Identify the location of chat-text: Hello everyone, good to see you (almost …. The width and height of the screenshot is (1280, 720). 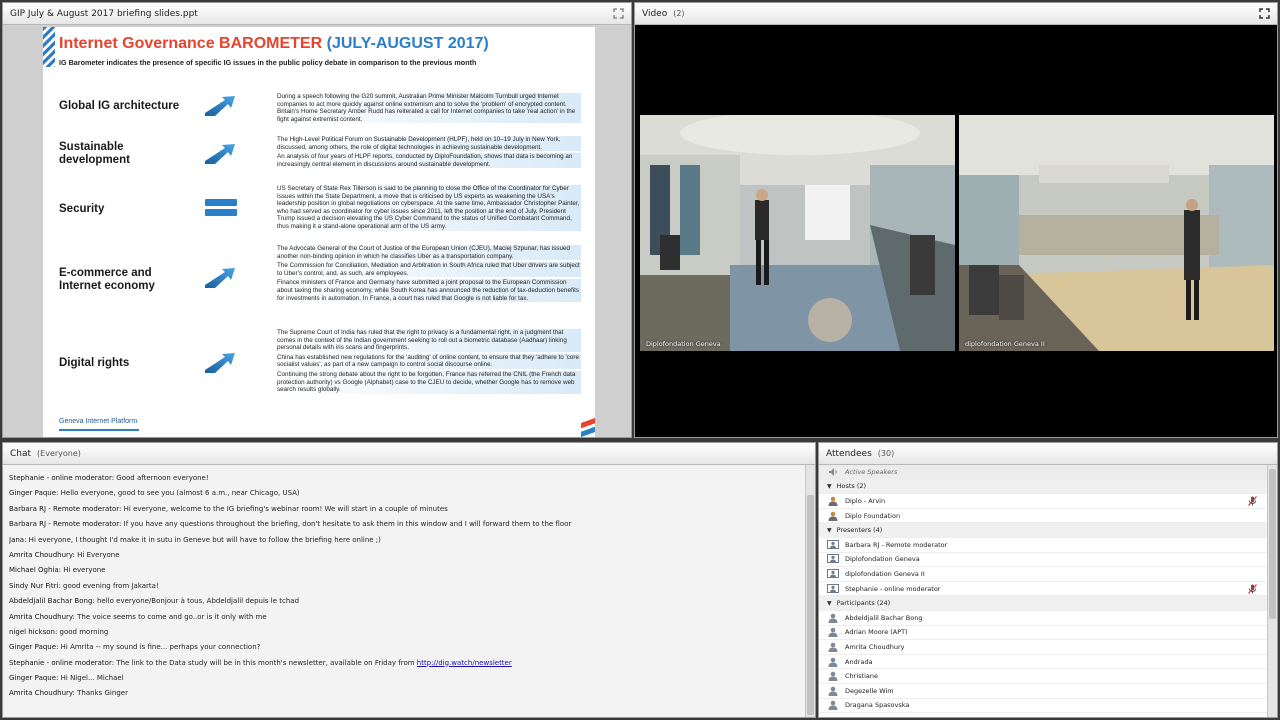
(179, 493).